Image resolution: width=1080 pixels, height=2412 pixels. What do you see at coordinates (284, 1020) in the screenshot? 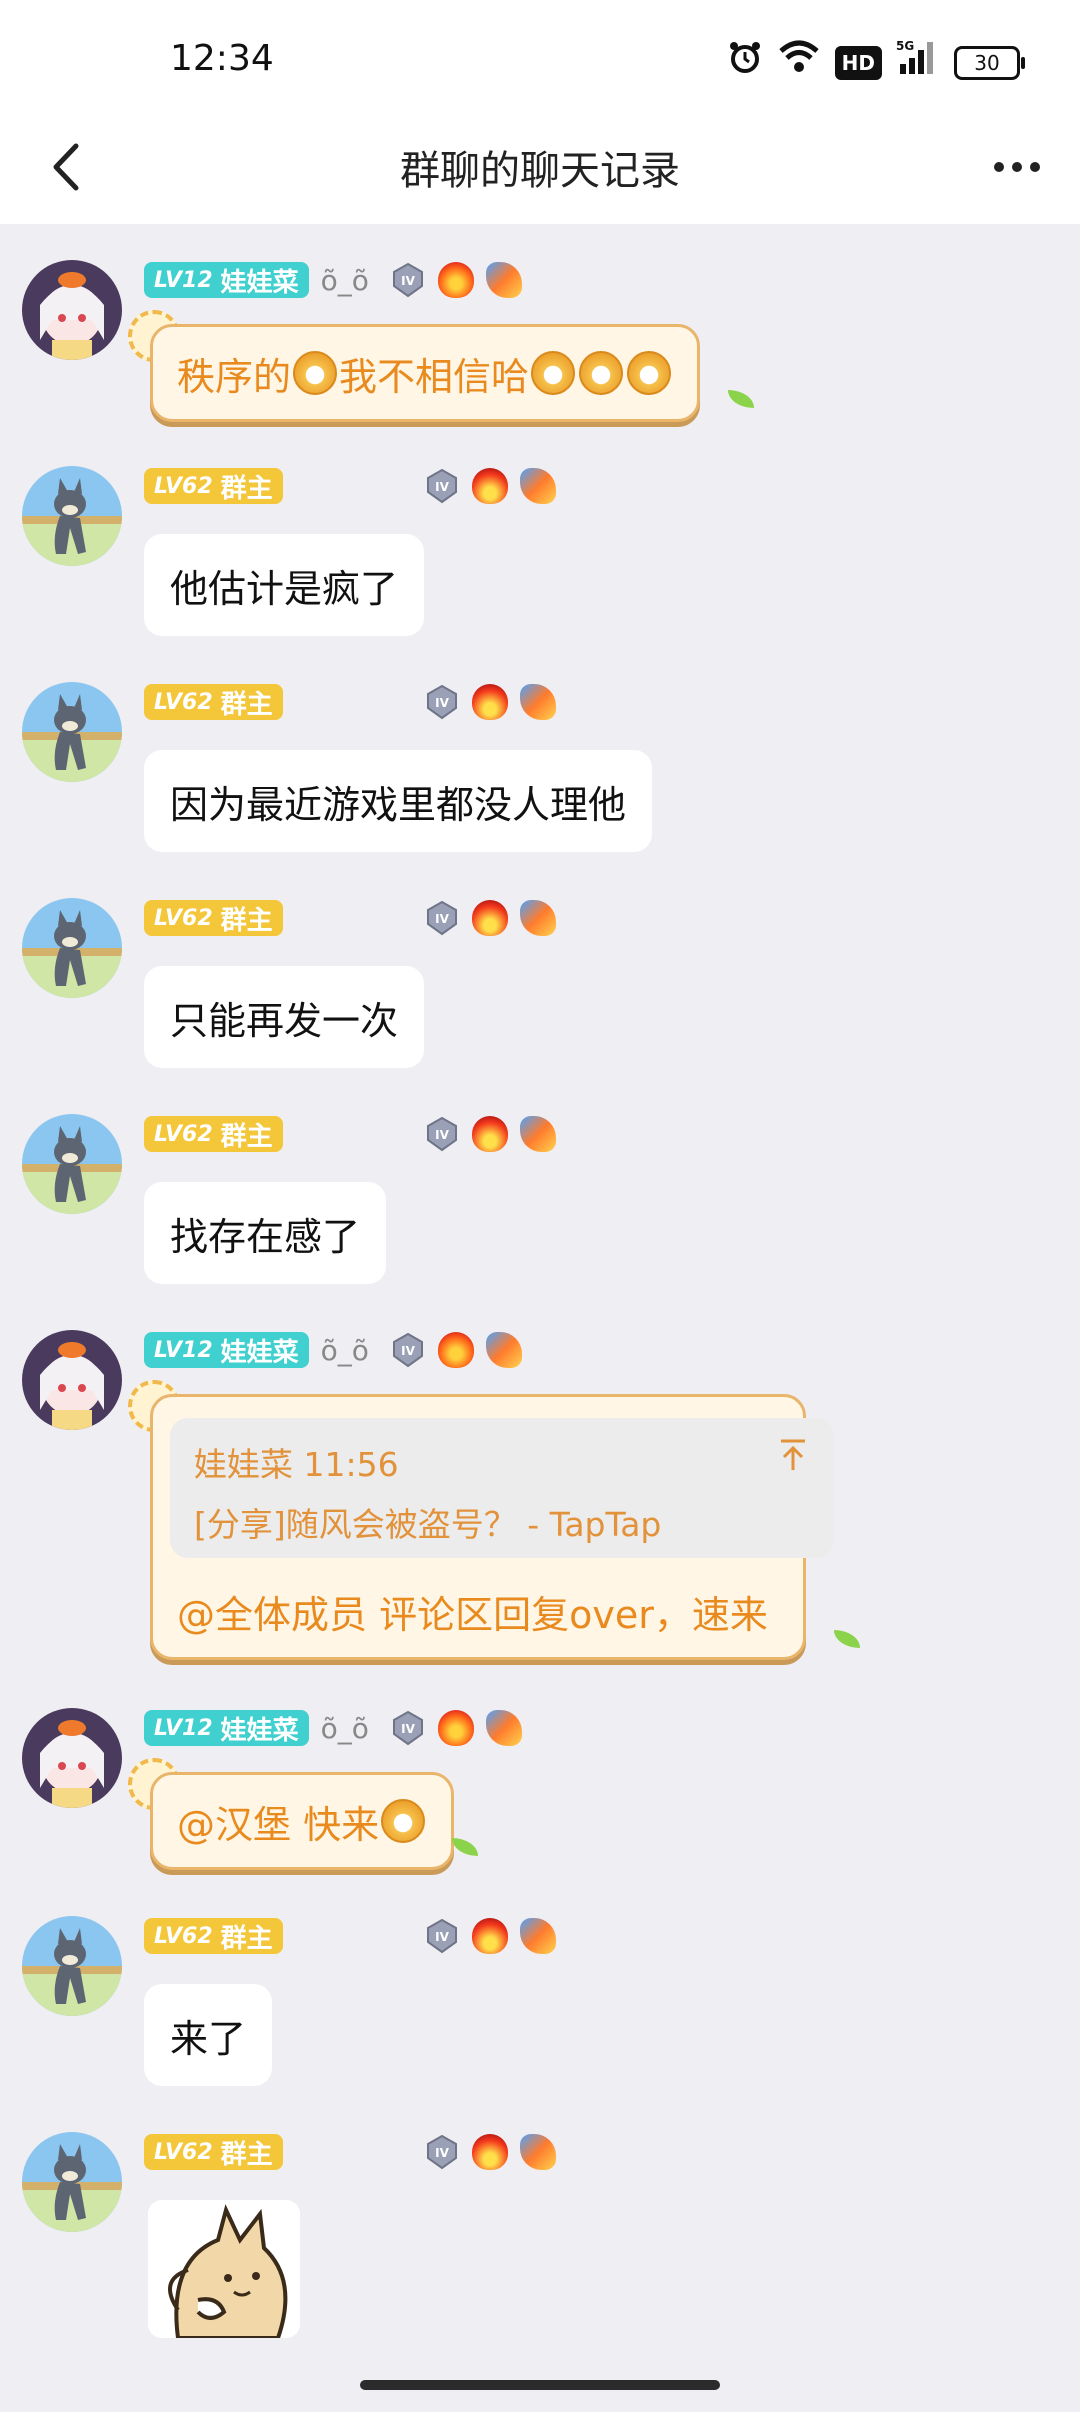
I see `message-text: 只能再发一次` at bounding box center [284, 1020].